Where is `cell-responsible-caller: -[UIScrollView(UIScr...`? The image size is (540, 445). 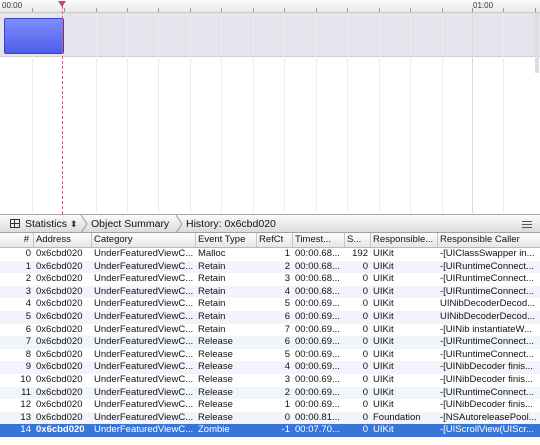 cell-responsible-caller: -[UIScrollView(UIScr... is located at coordinates (487, 430).